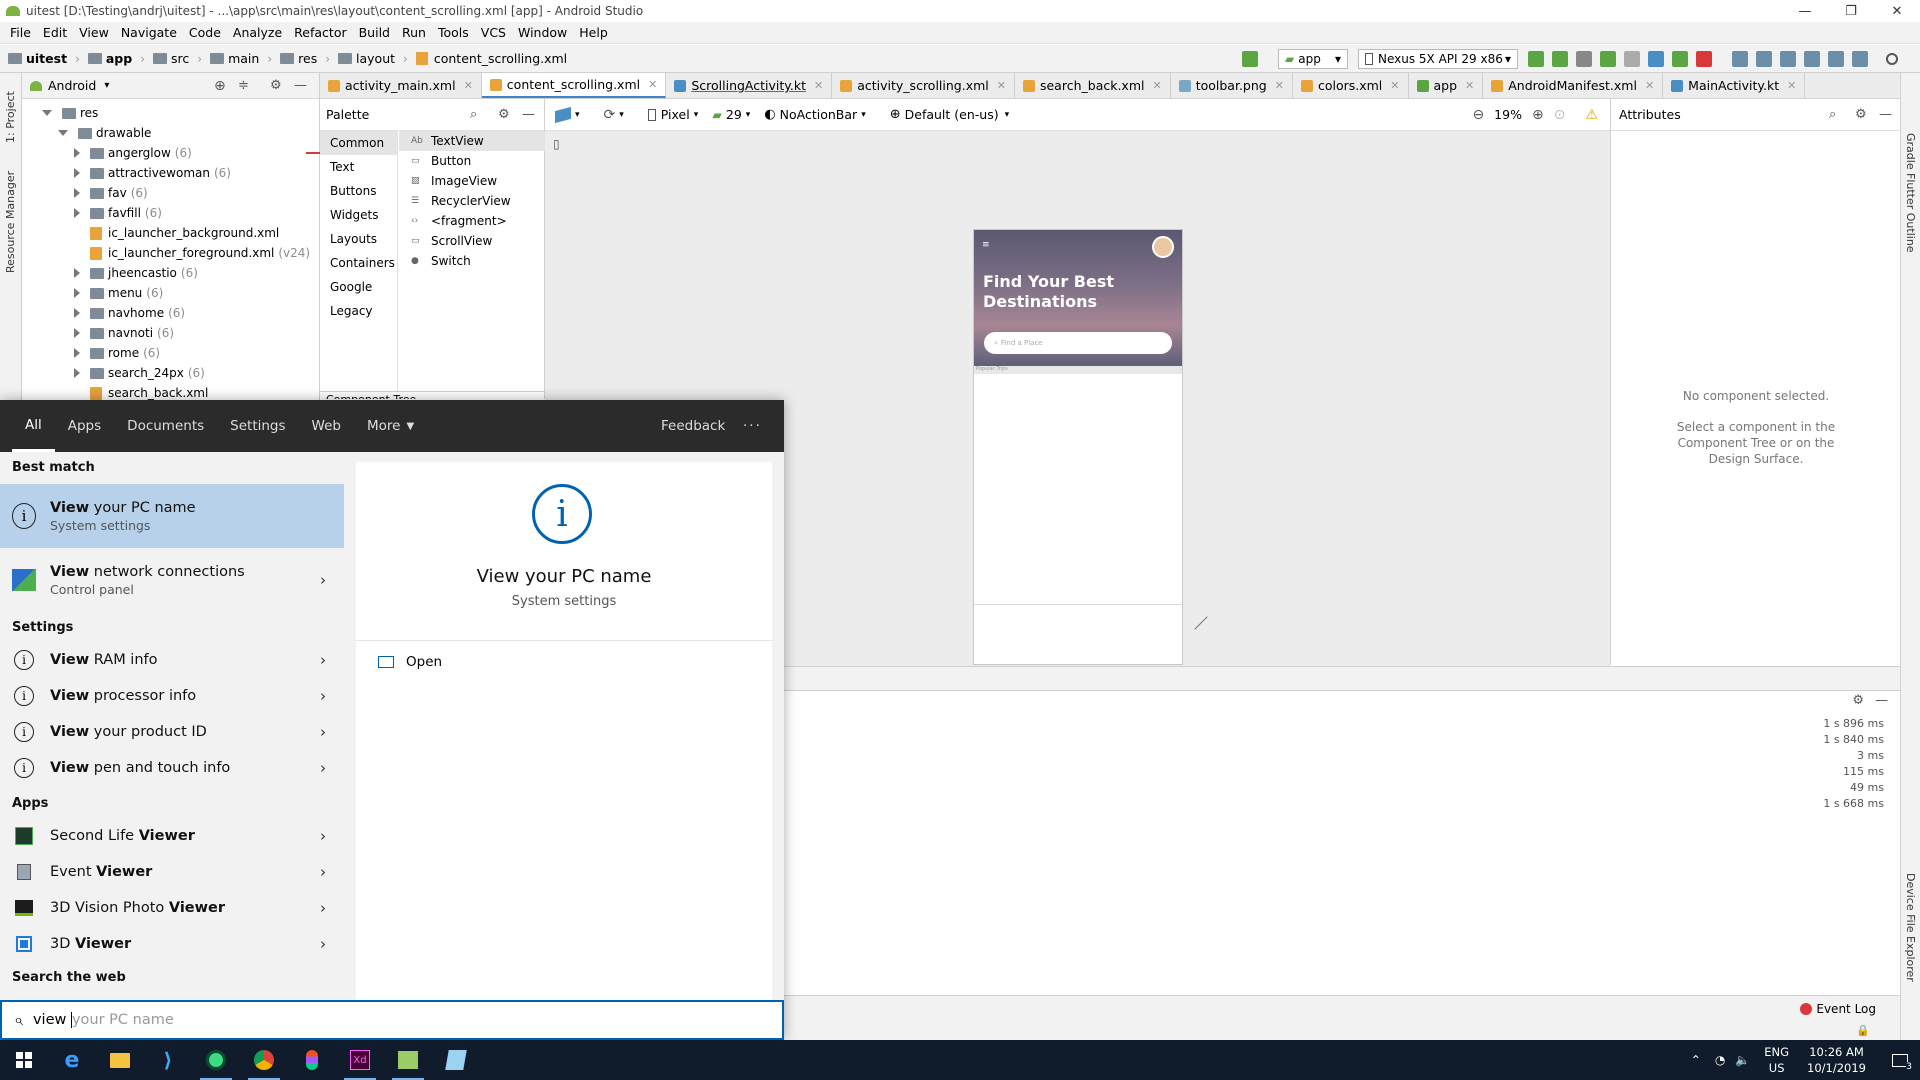 The width and height of the screenshot is (1920, 1080). I want to click on tree-folder-item: angerglow (6), so click(133, 153).